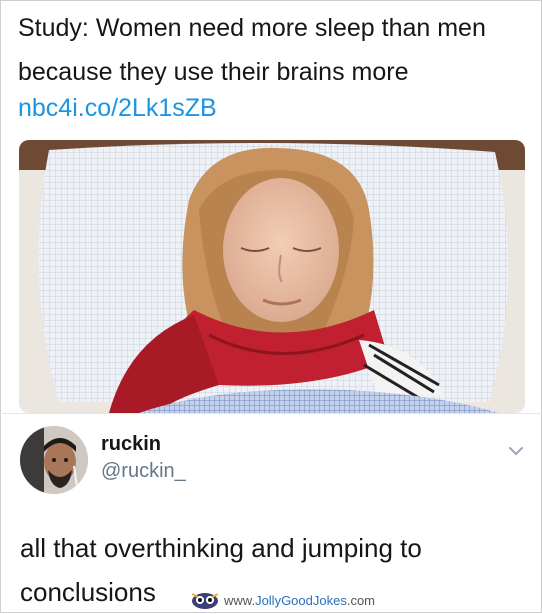 This screenshot has width=542, height=614. I want to click on divider, so click(271, 413).